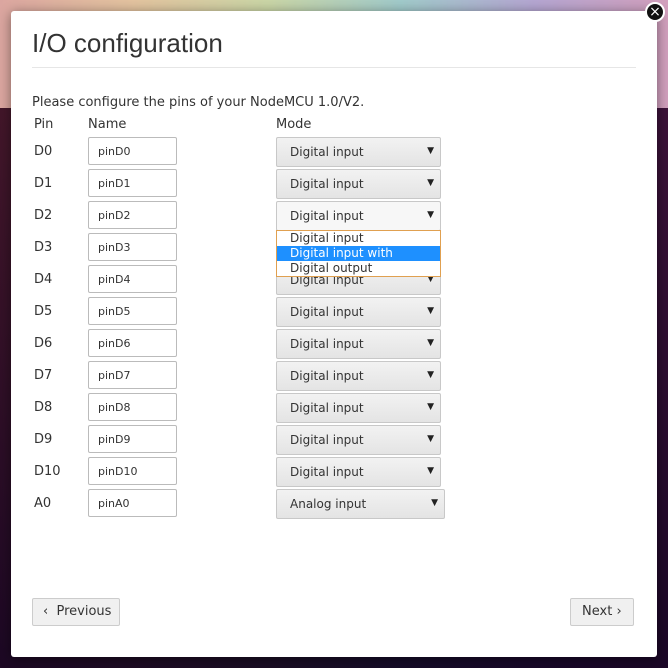 The height and width of the screenshot is (668, 668). Describe the element at coordinates (358, 260) in the screenshot. I see `dropdown-option-highlighted: Digital input with trigger` at that location.